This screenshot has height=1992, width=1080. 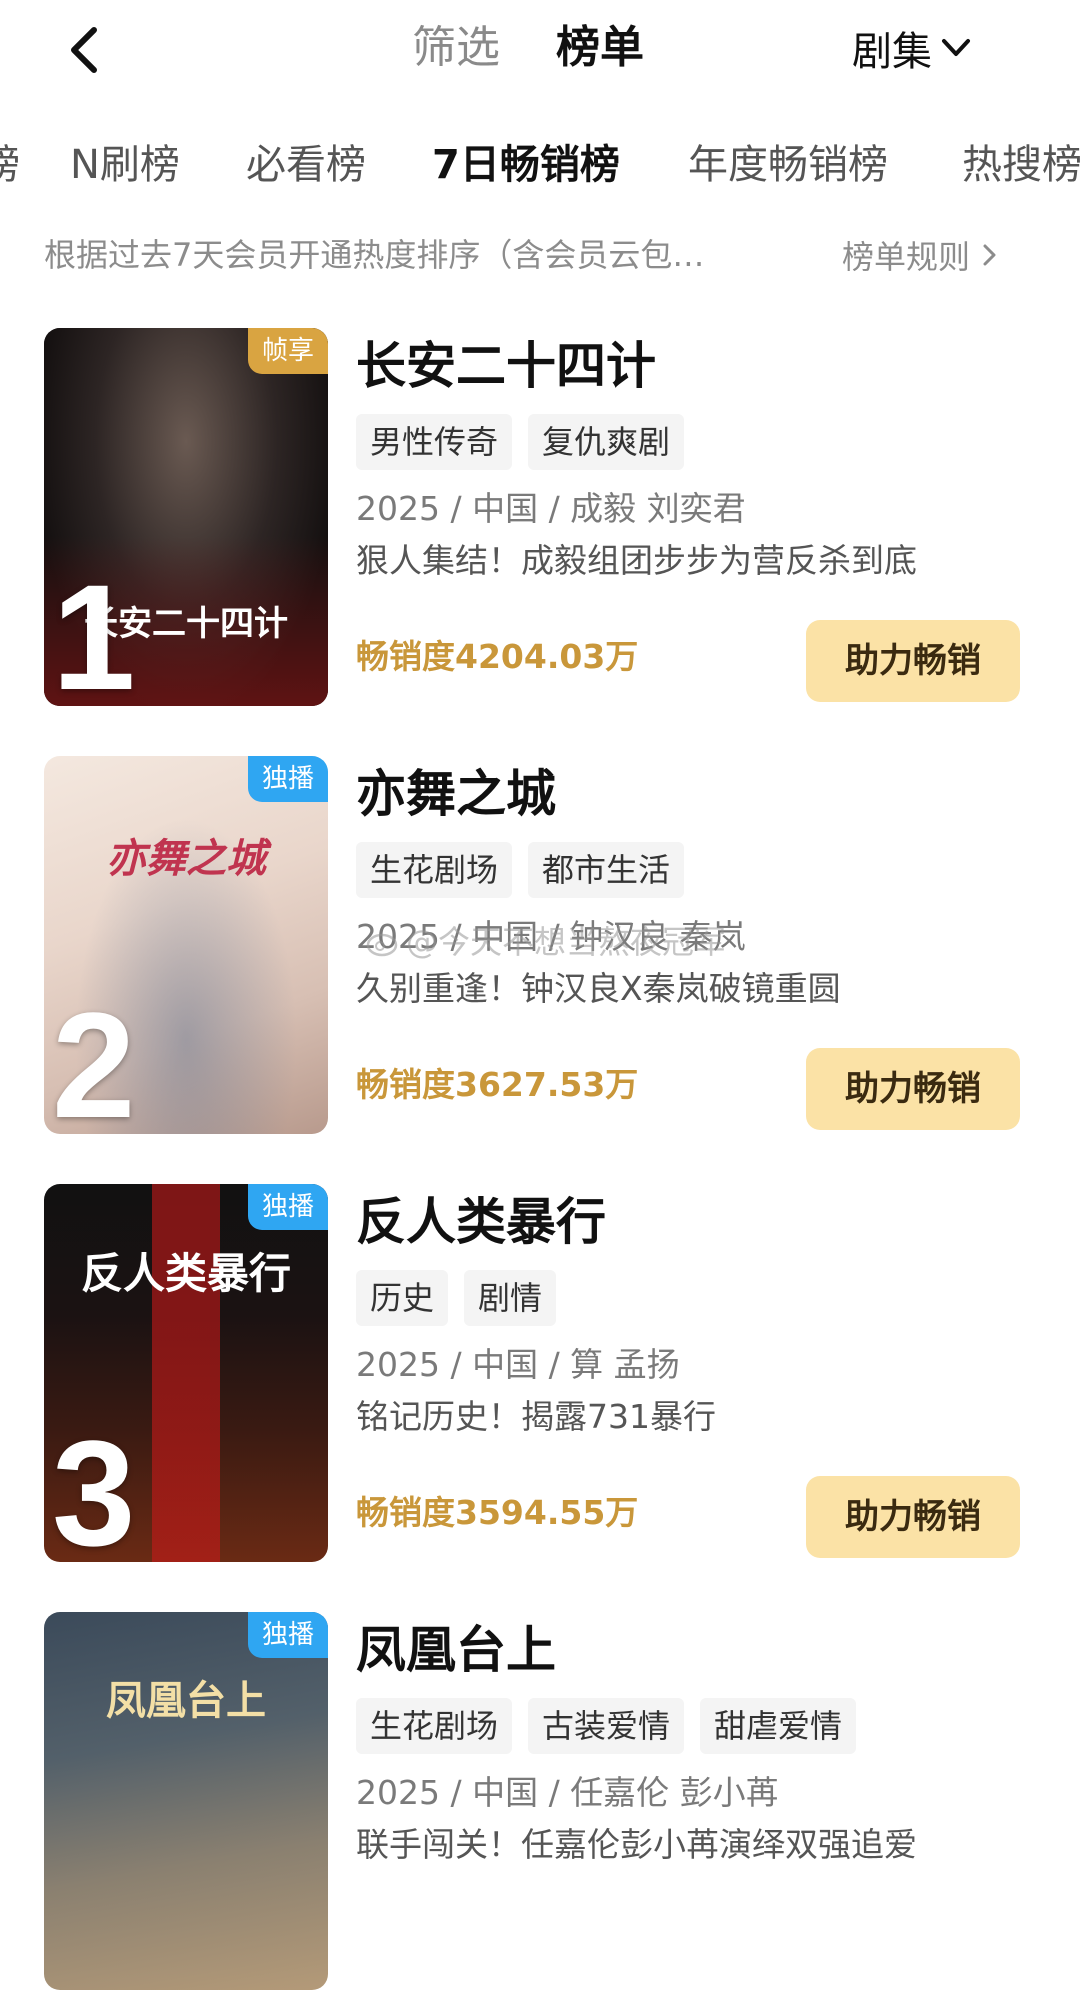 What do you see at coordinates (526, 165) in the screenshot?
I see `tab-7day-bestseller: 7日畅销榜` at bounding box center [526, 165].